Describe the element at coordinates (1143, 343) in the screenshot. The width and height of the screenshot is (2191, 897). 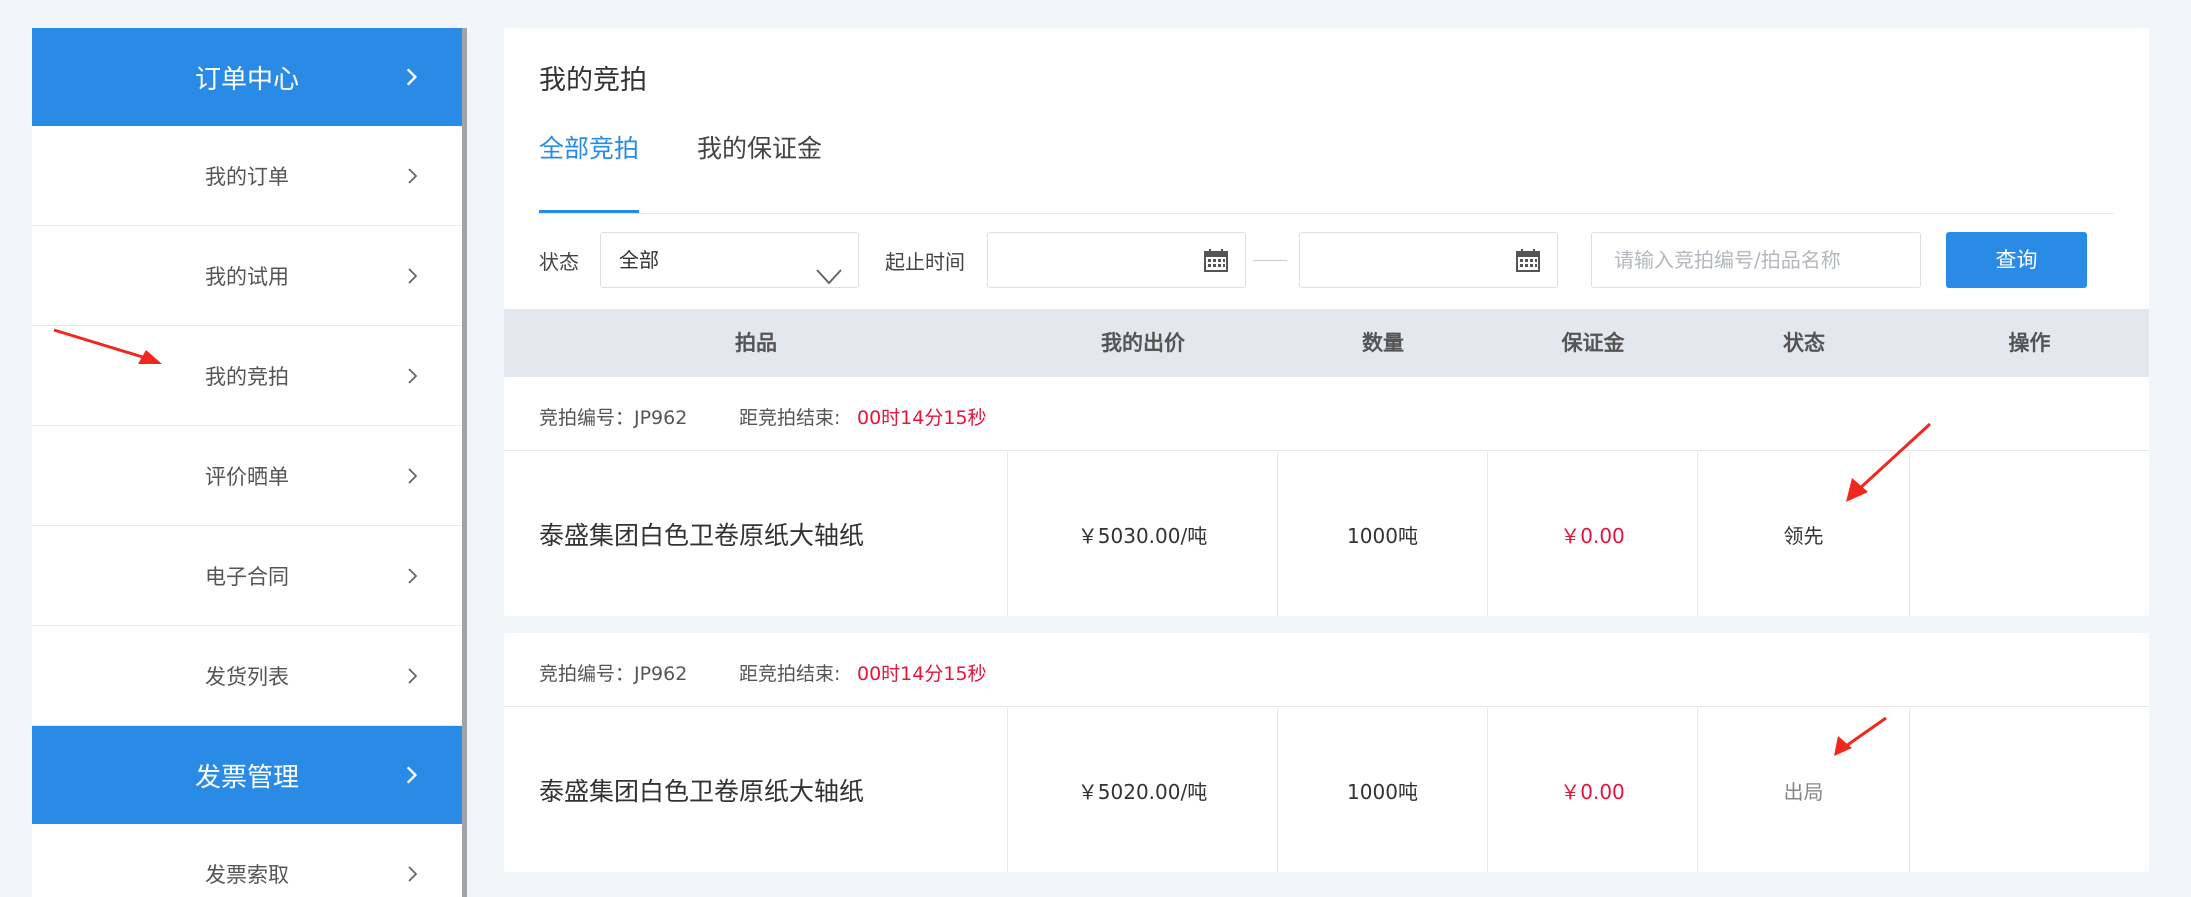
I see `column-header-bid: 我的出价` at that location.